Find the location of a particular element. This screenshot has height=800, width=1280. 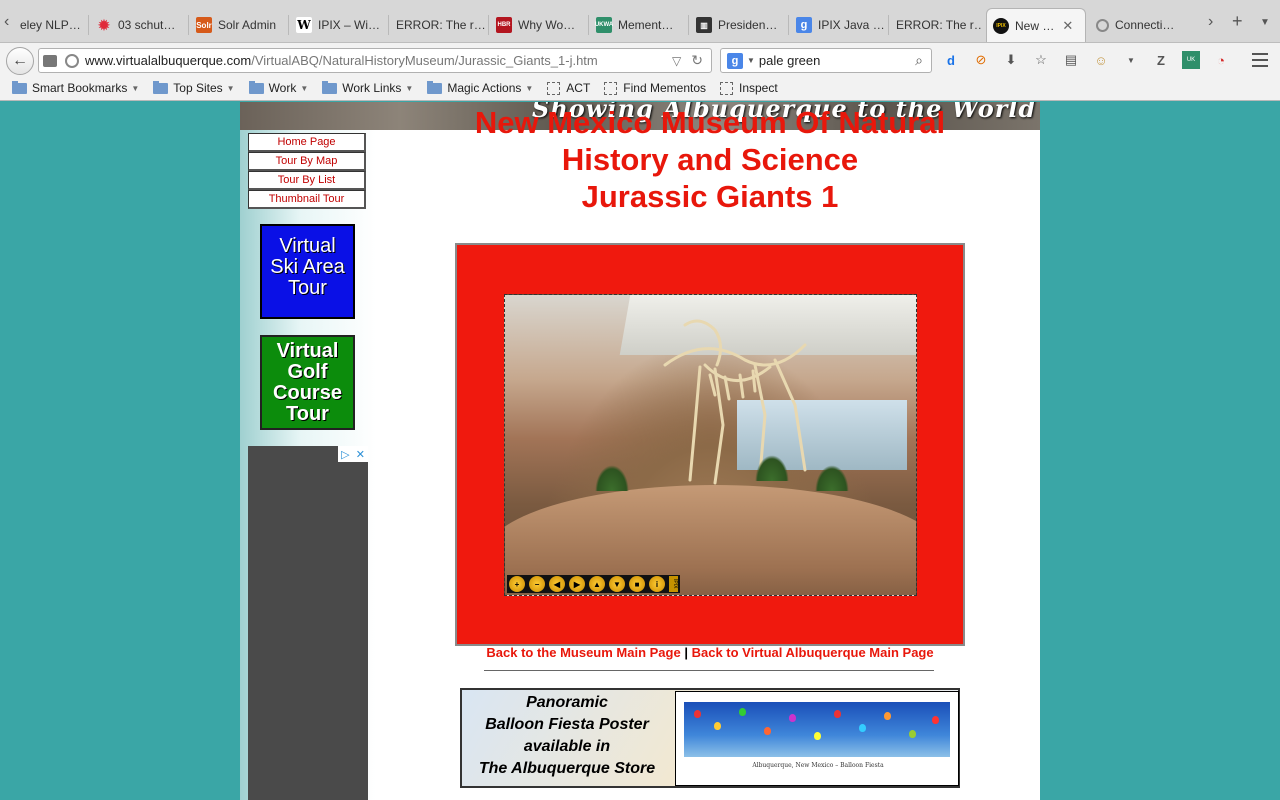

nav-tour-by-list: Tour By List is located at coordinates (307, 180).